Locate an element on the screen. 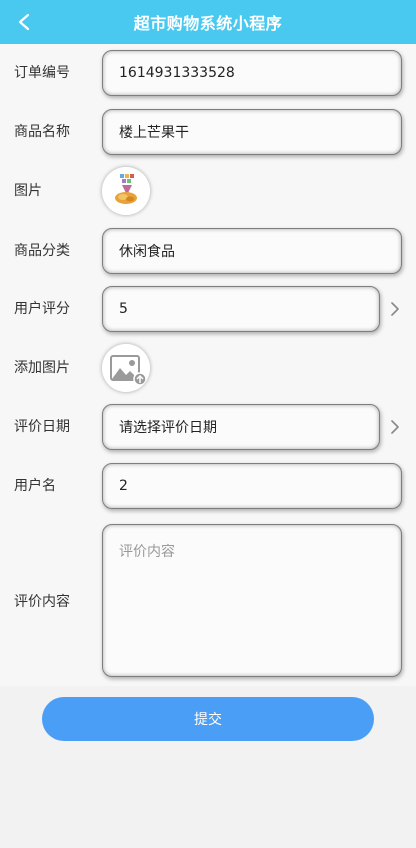 This screenshot has height=848, width=416. add-image-label: 添加图片 is located at coordinates (42, 368).